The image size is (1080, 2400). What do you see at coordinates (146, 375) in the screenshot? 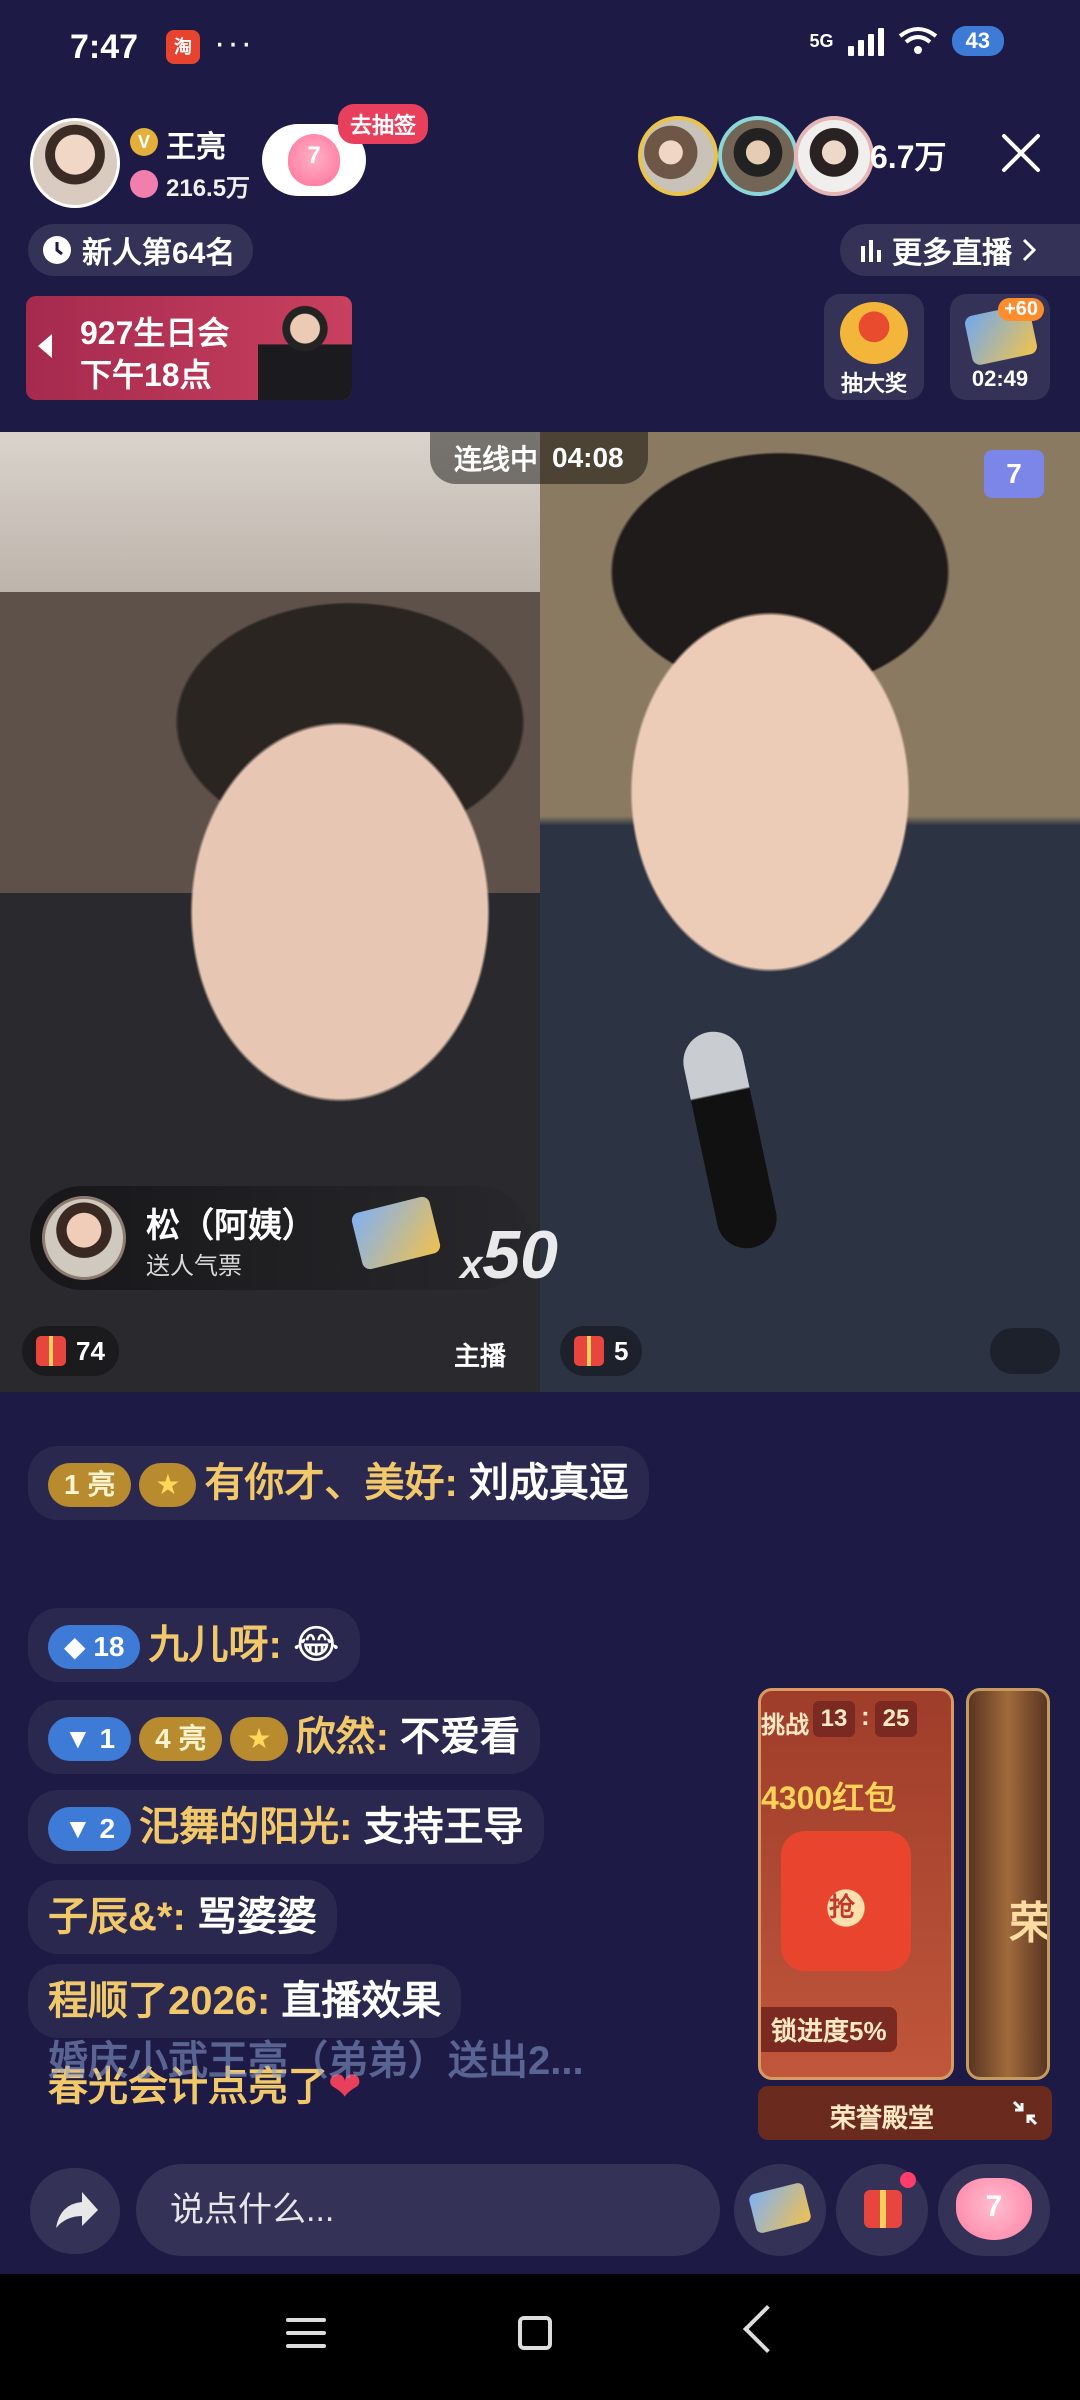
I see `event-time: 下午18点` at bounding box center [146, 375].